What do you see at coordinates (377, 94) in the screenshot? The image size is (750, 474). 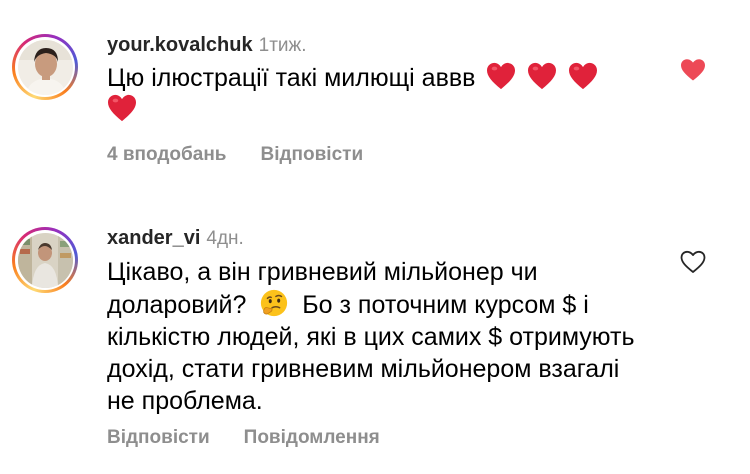 I see `comment-text: Цю ілюстрації такі милющі аввв` at bounding box center [377, 94].